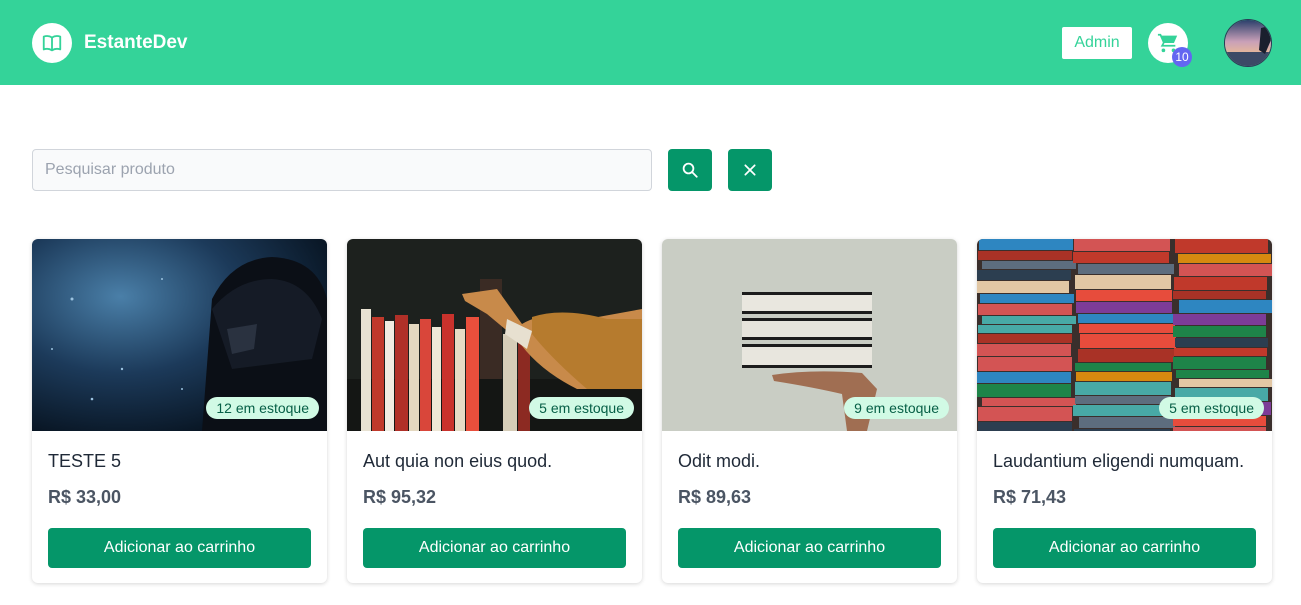 The width and height of the screenshot is (1301, 605). What do you see at coordinates (179, 335) in the screenshot?
I see `dark-helmet-photo: 12 em estoque` at bounding box center [179, 335].